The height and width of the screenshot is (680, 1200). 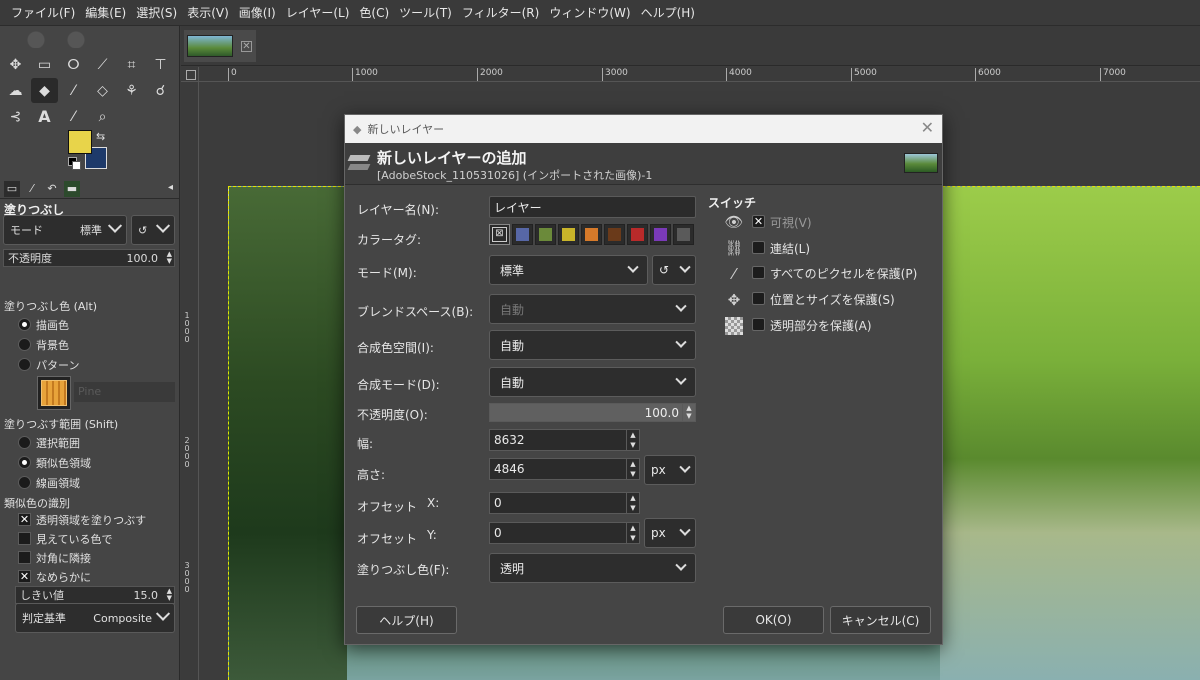 I want to click on radio-bg-color, so click(x=24, y=344).